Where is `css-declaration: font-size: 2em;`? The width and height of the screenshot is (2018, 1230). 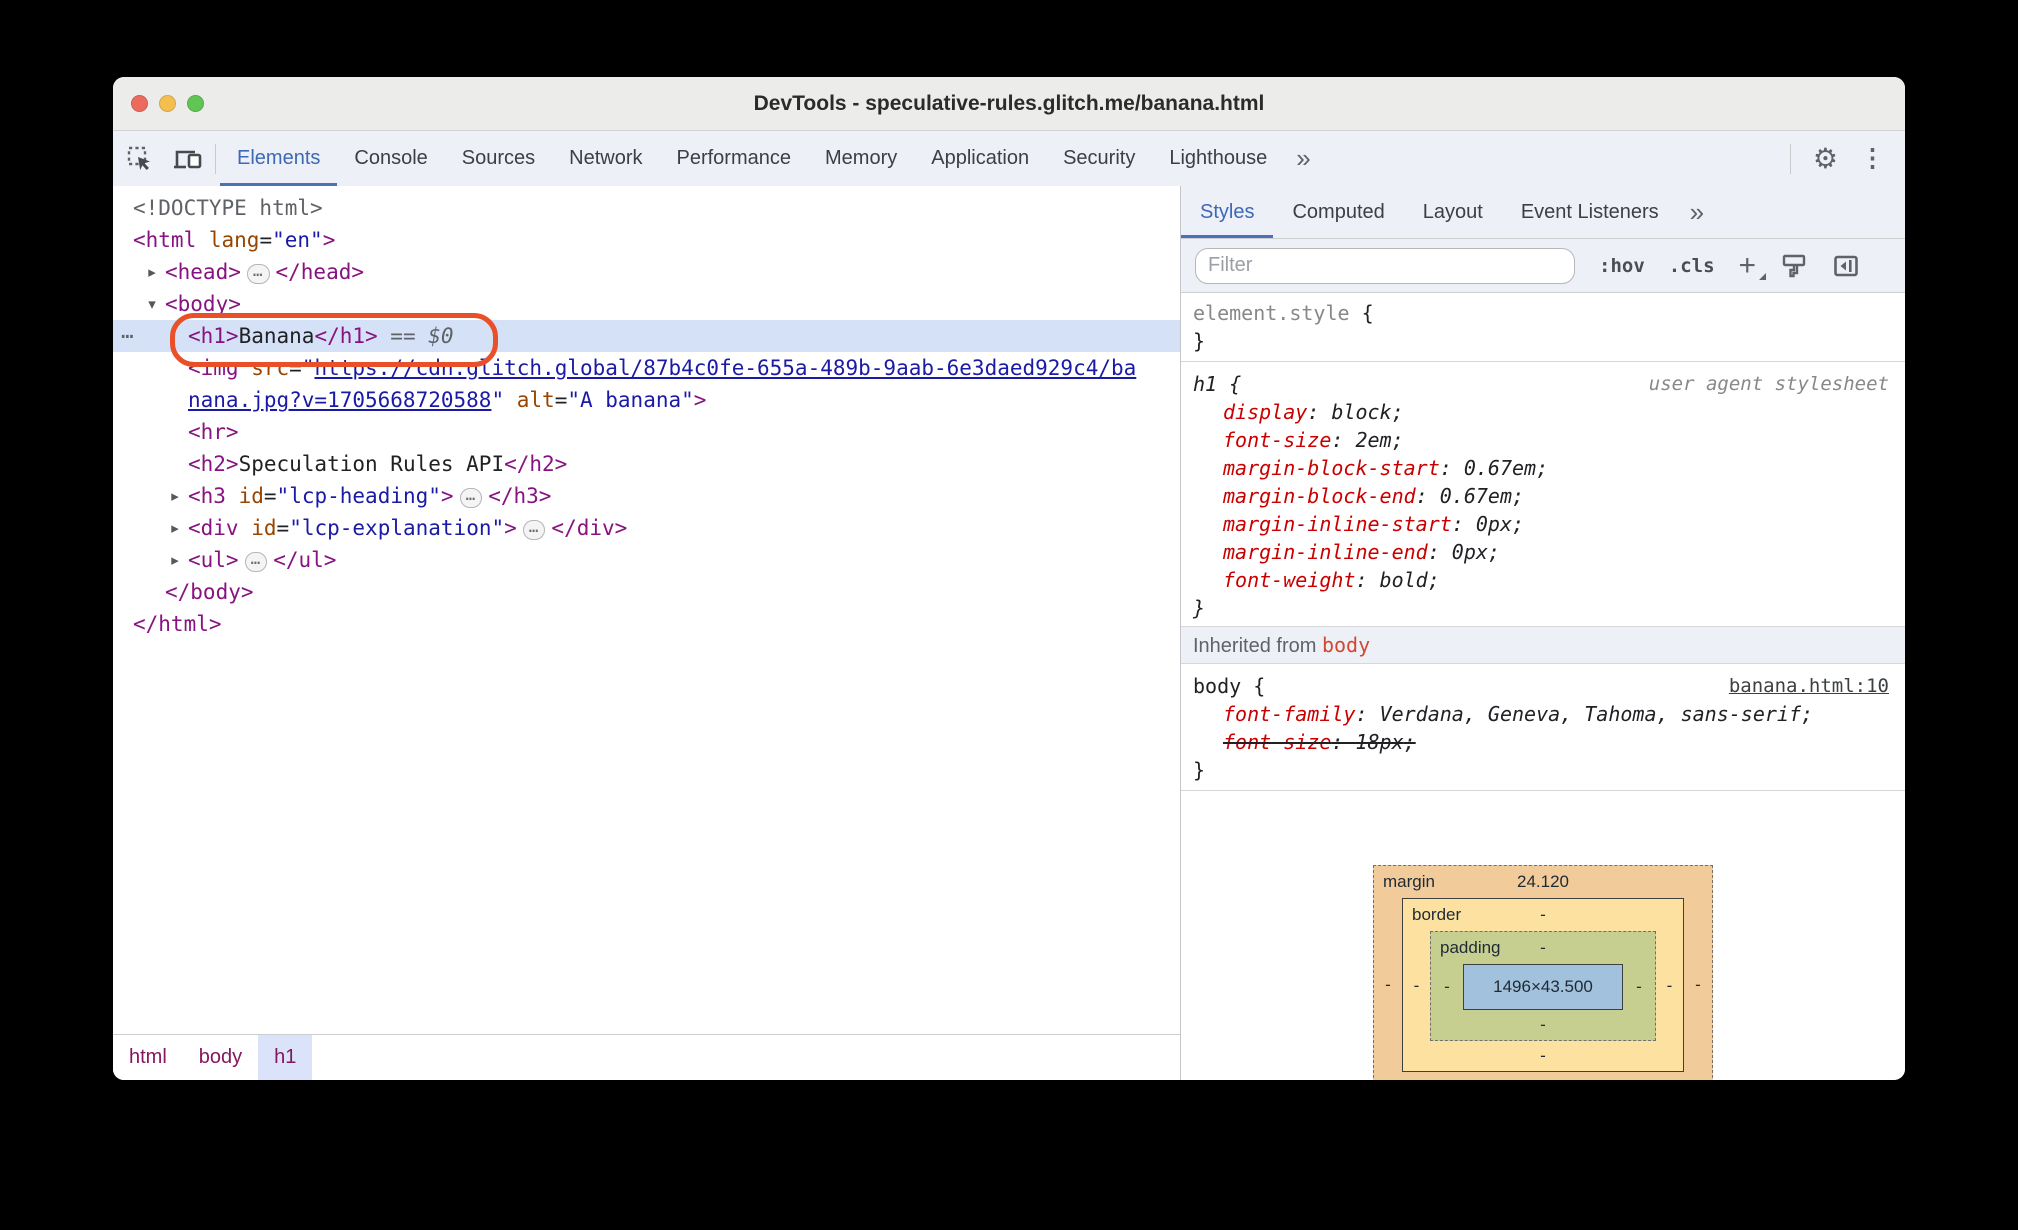
css-declaration: font-size: 2em; is located at coordinates (1543, 440).